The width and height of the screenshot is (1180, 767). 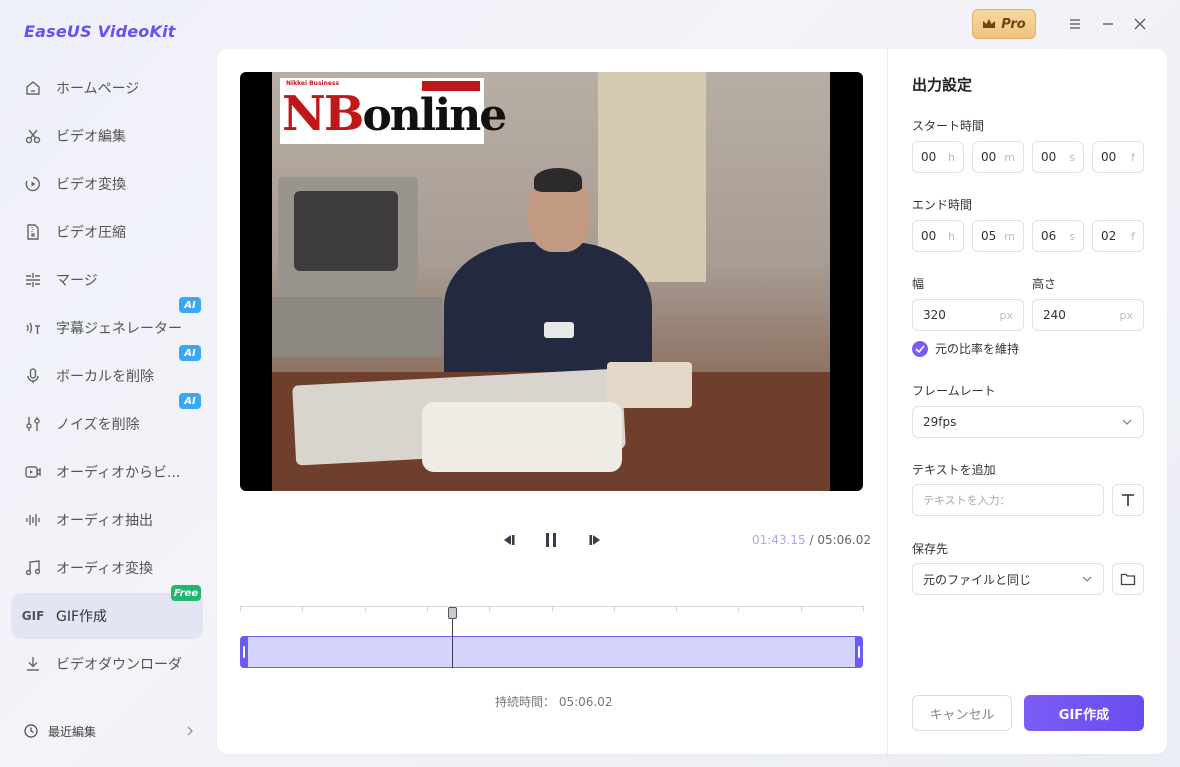 What do you see at coordinates (942, 85) in the screenshot?
I see `settings-title: 出力設定` at bounding box center [942, 85].